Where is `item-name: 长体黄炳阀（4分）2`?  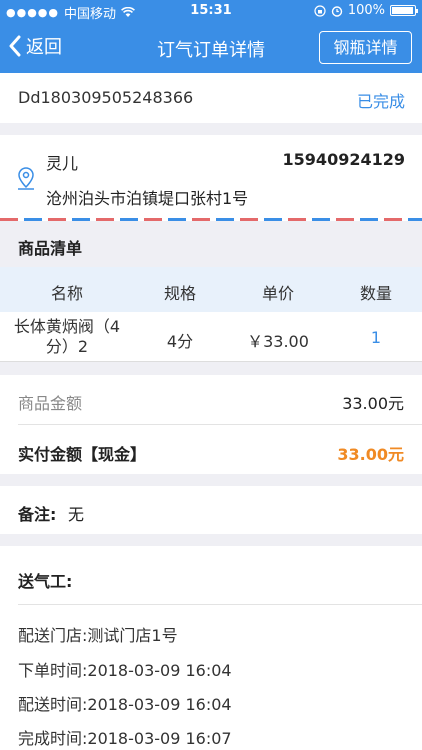 item-name: 长体黄炳阀（4分）2 is located at coordinates (67, 336).